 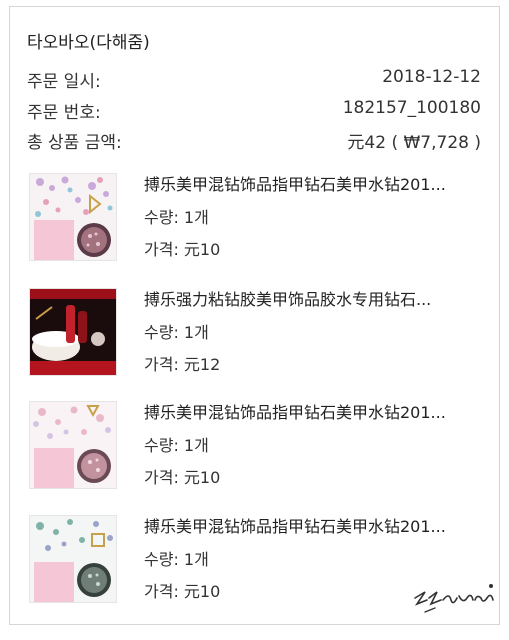 What do you see at coordinates (254, 332) in the screenshot?
I see `order-item: 搏乐强力粘钻胶美甲饰品胶水专用钻石... 수량: 1개 가격: 元12` at bounding box center [254, 332].